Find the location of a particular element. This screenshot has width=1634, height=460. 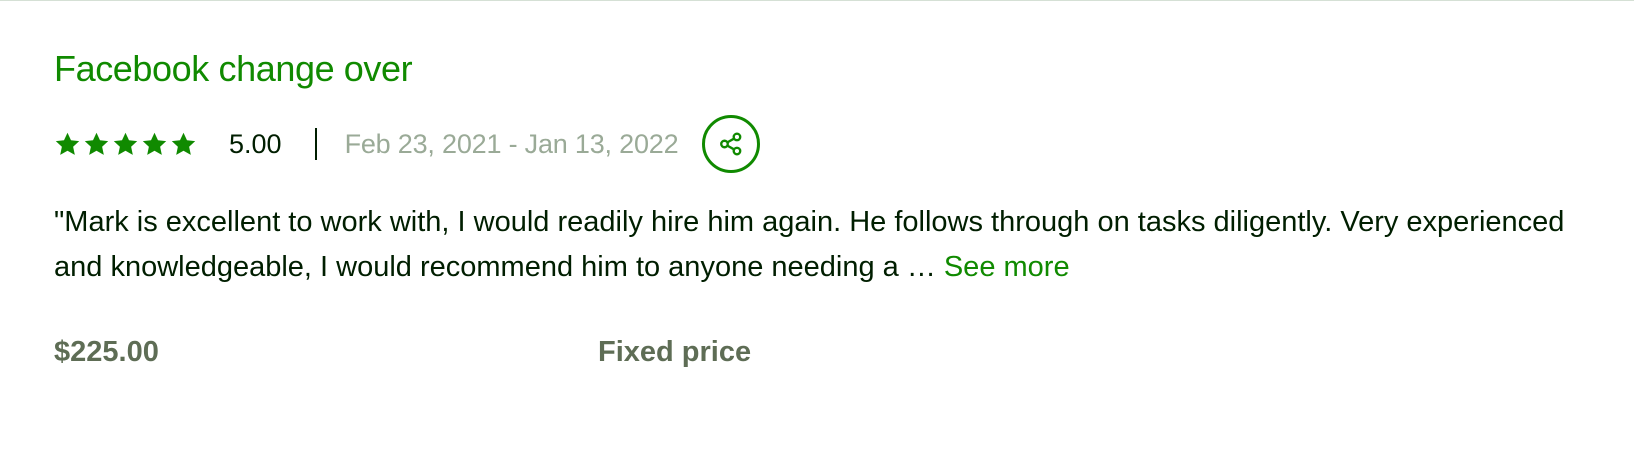

share-icon is located at coordinates (731, 144).